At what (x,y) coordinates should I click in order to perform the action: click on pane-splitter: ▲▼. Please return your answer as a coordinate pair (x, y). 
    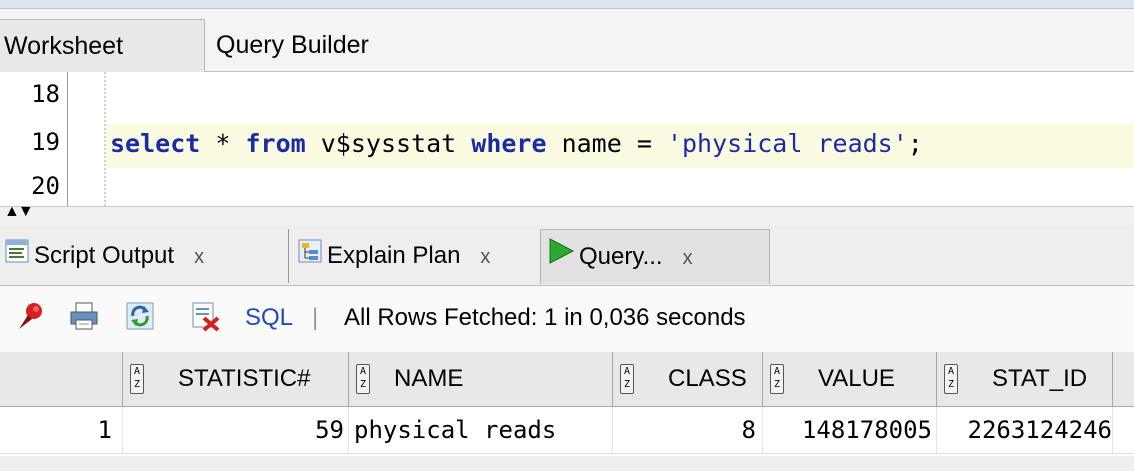
    Looking at the image, I should click on (567, 214).